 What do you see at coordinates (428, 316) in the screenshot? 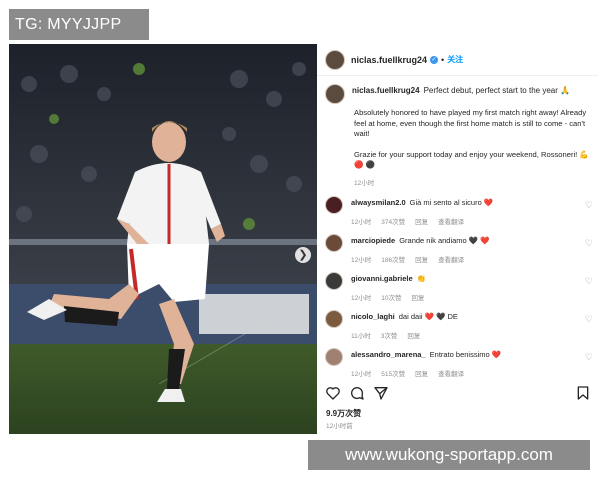
I see `comment-text: dai daii ❤️ 🖤 DE` at bounding box center [428, 316].